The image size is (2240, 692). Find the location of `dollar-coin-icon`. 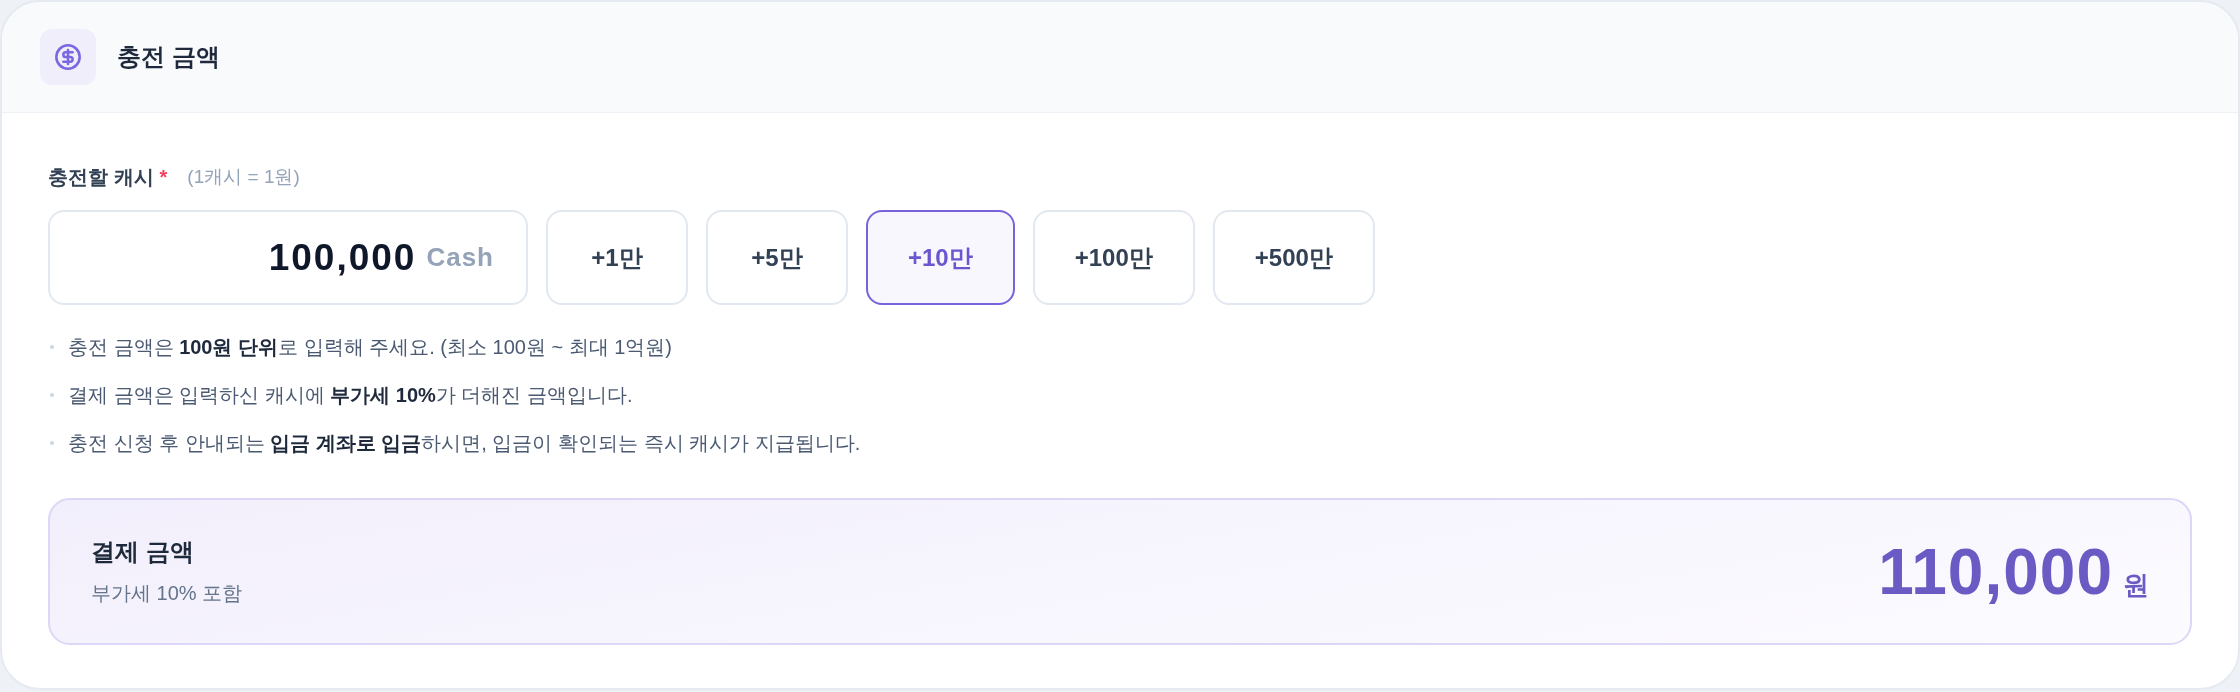

dollar-coin-icon is located at coordinates (68, 57).